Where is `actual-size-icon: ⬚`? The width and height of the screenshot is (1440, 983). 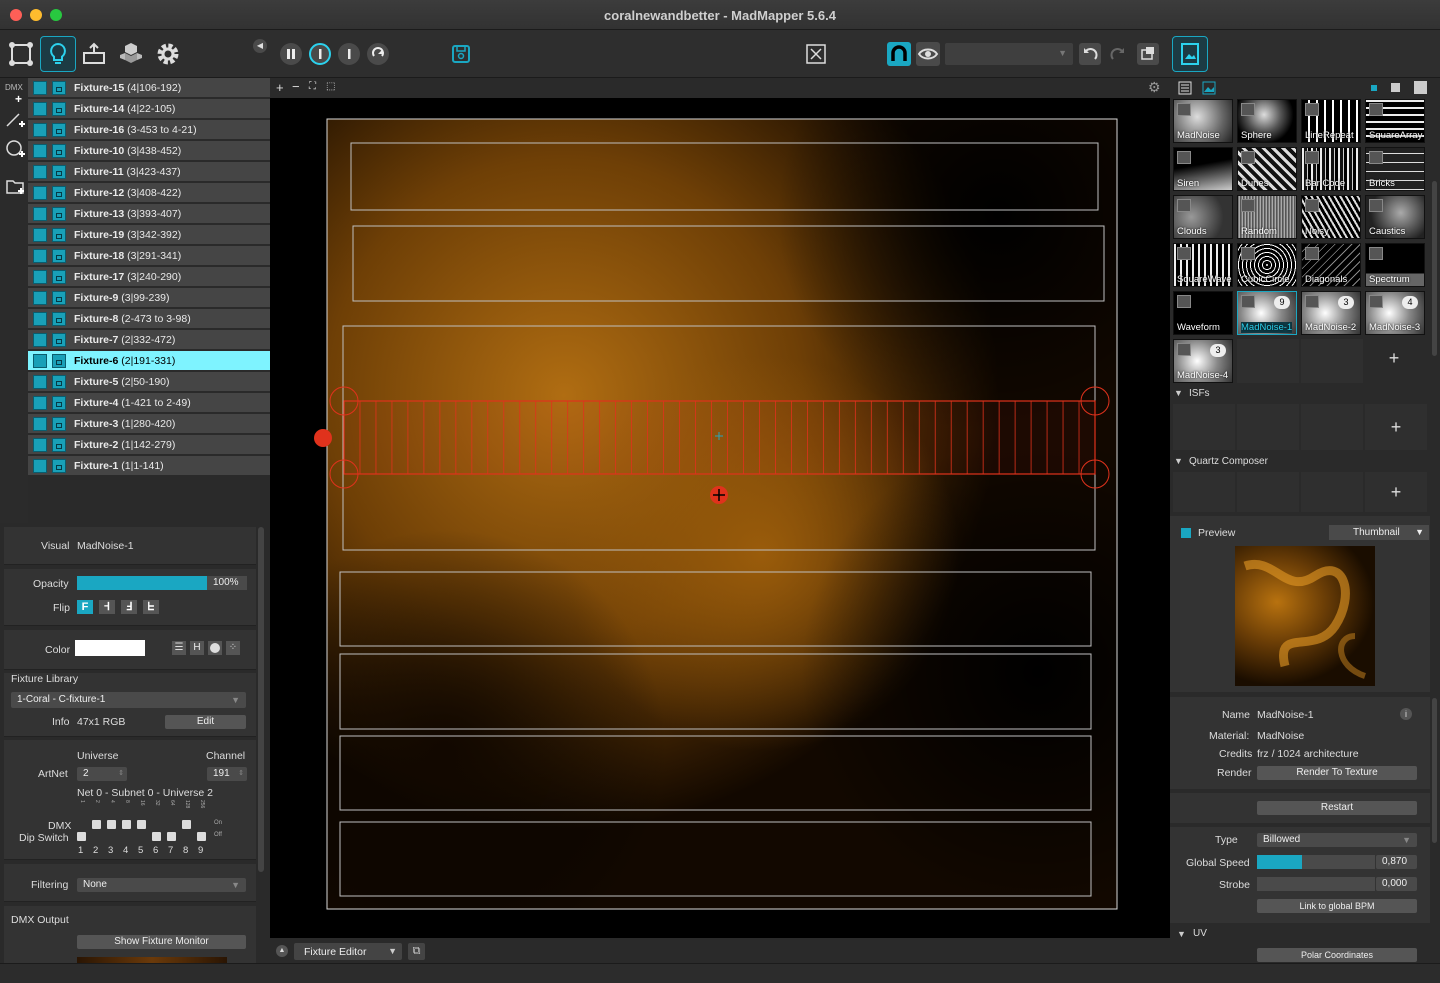
actual-size-icon: ⬚ is located at coordinates (330, 86).